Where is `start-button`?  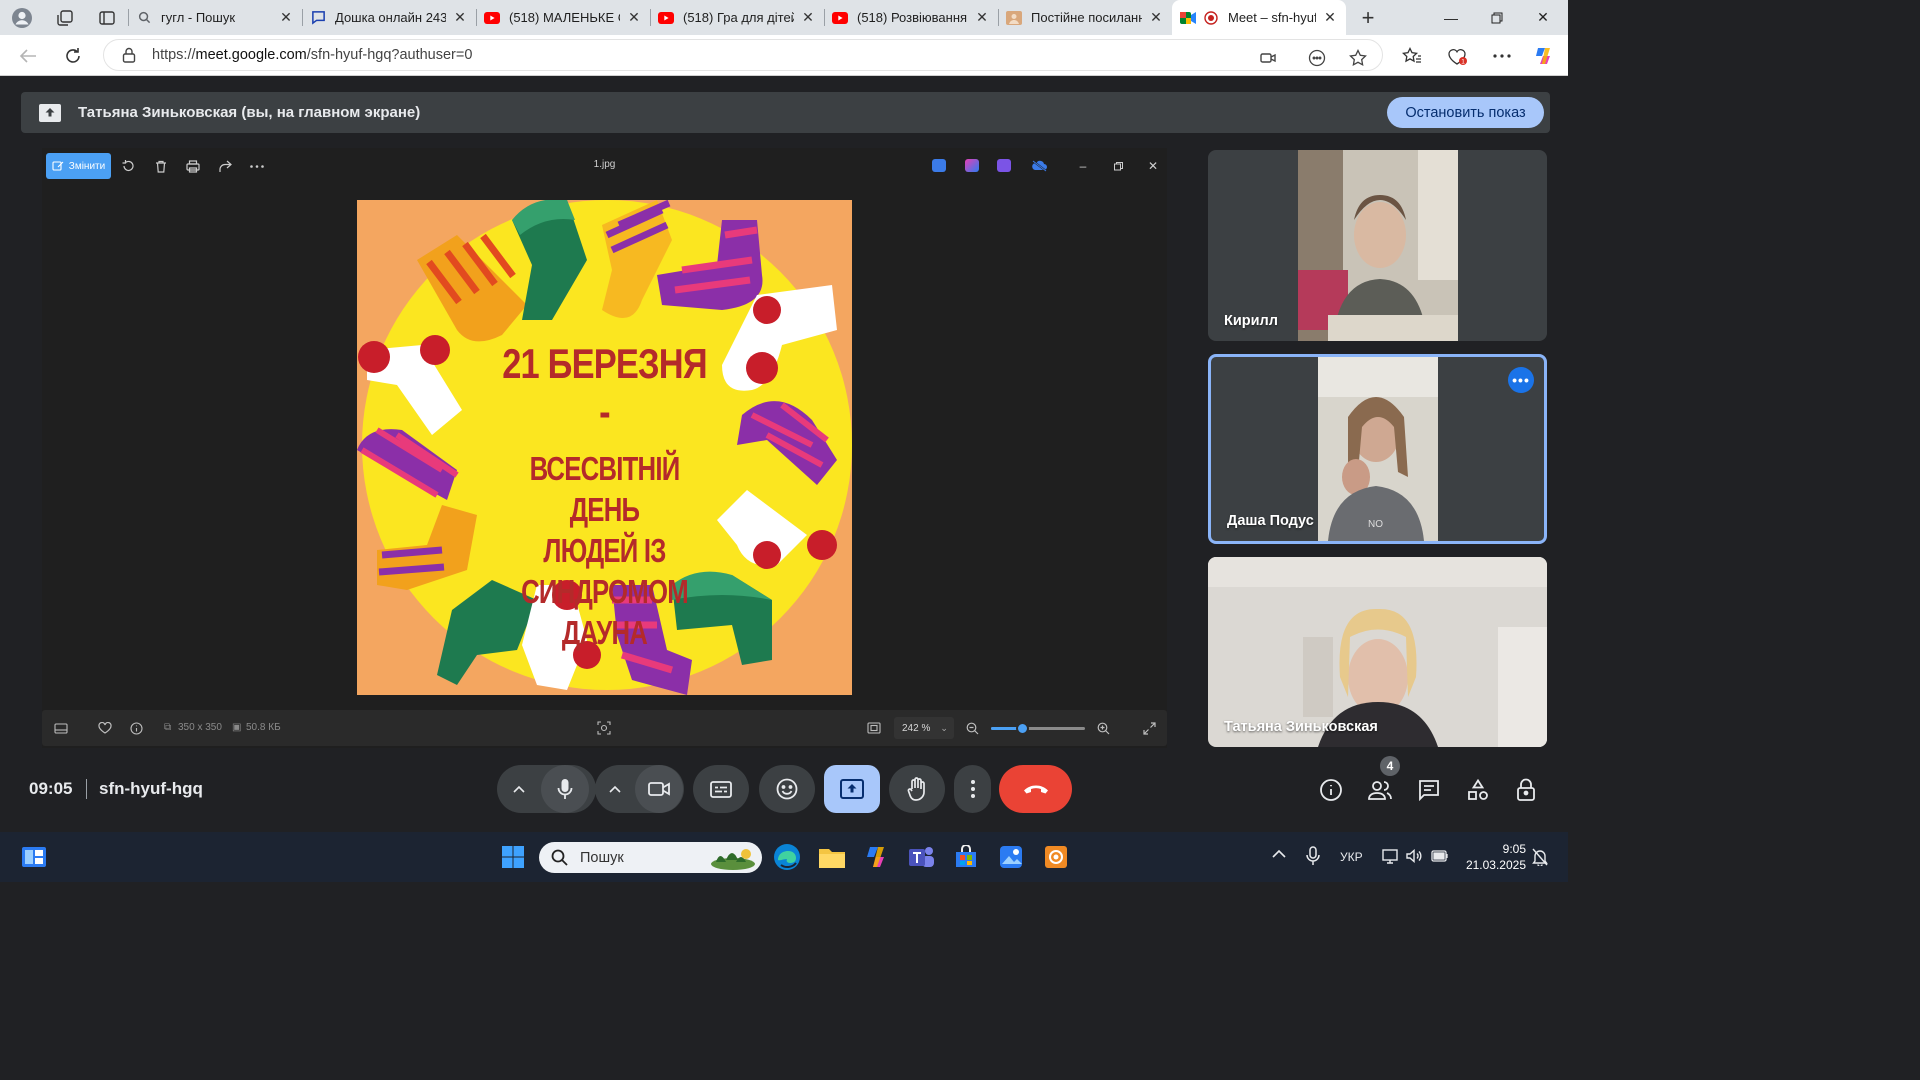 start-button is located at coordinates (513, 857).